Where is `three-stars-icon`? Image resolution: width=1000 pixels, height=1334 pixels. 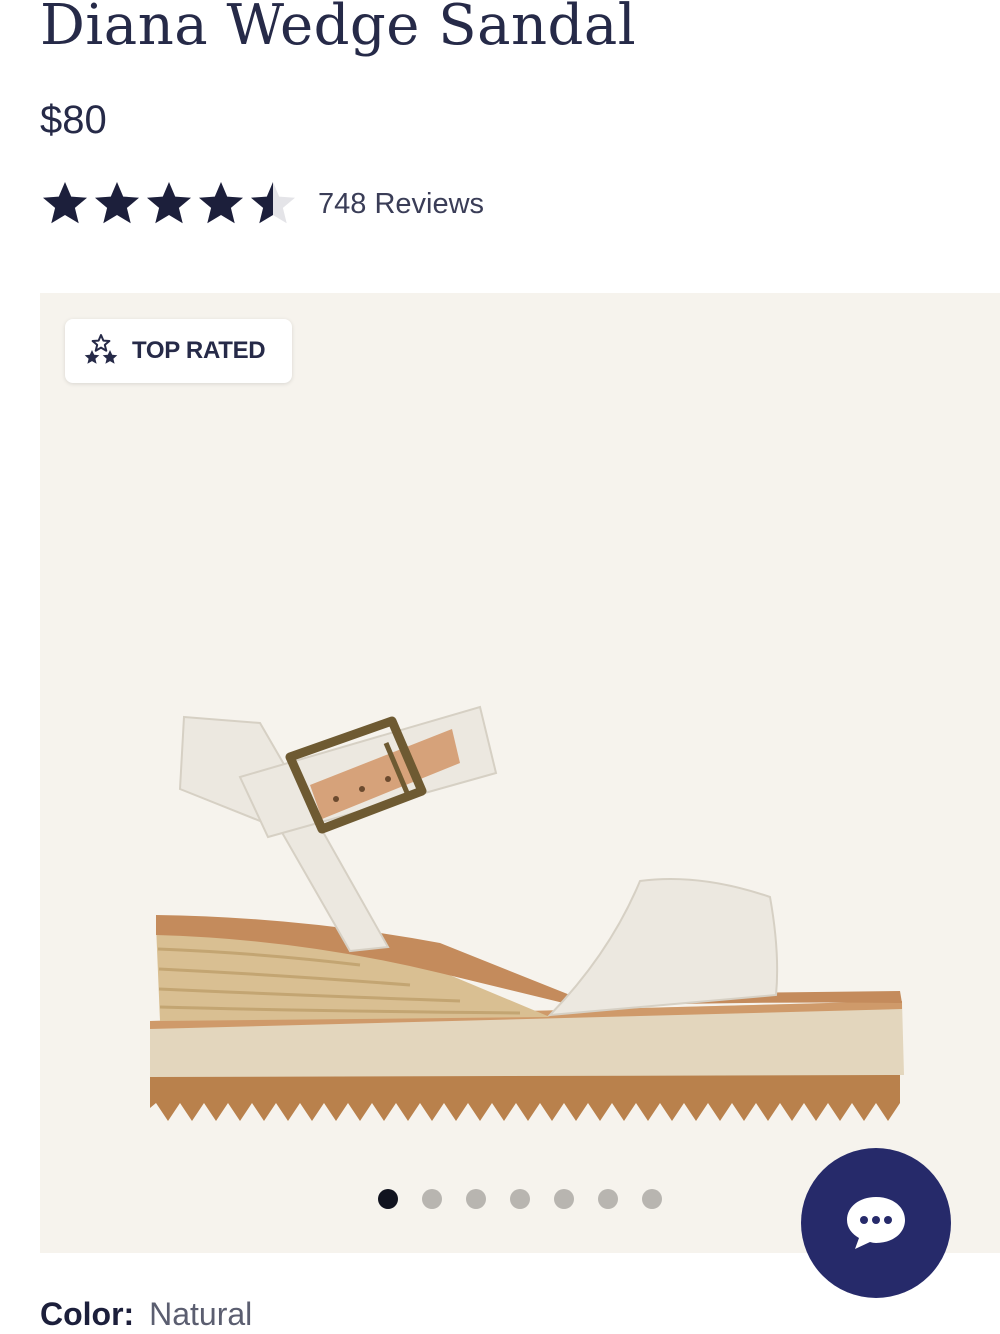 three-stars-icon is located at coordinates (101, 351).